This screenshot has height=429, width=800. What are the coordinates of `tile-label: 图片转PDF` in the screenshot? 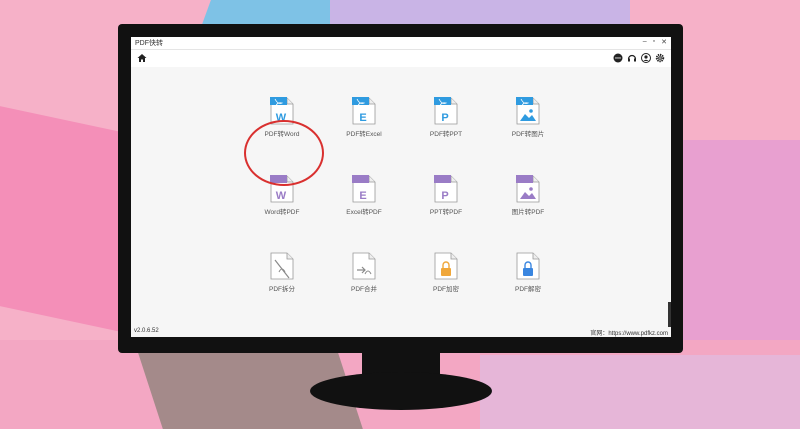 It's located at (528, 212).